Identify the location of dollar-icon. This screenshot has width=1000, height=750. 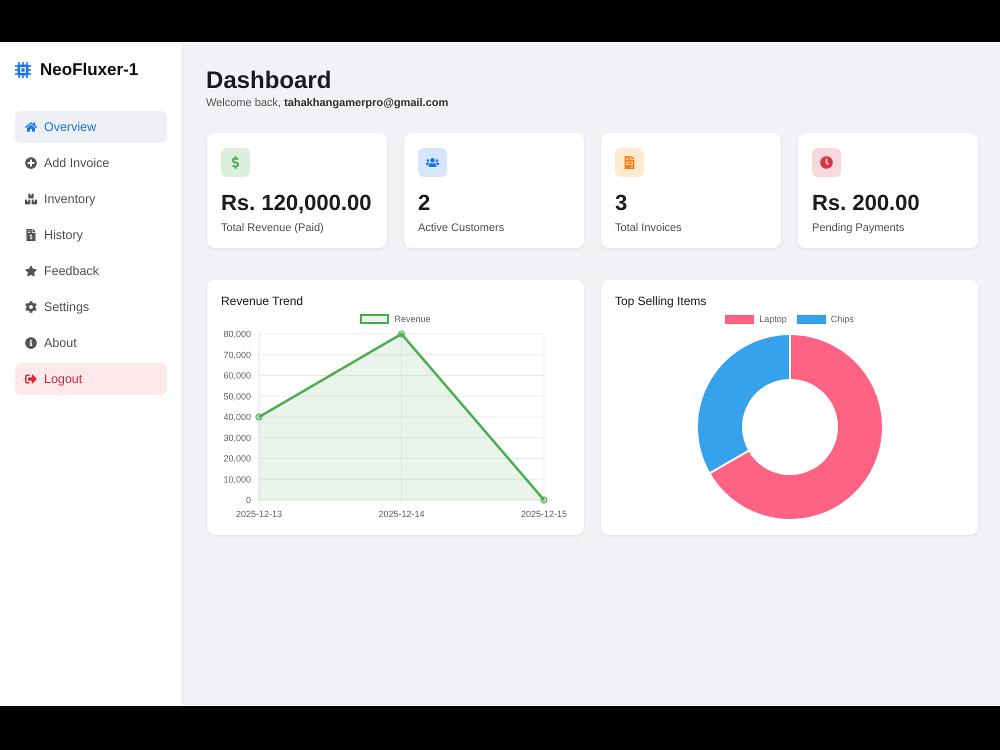
(235, 162).